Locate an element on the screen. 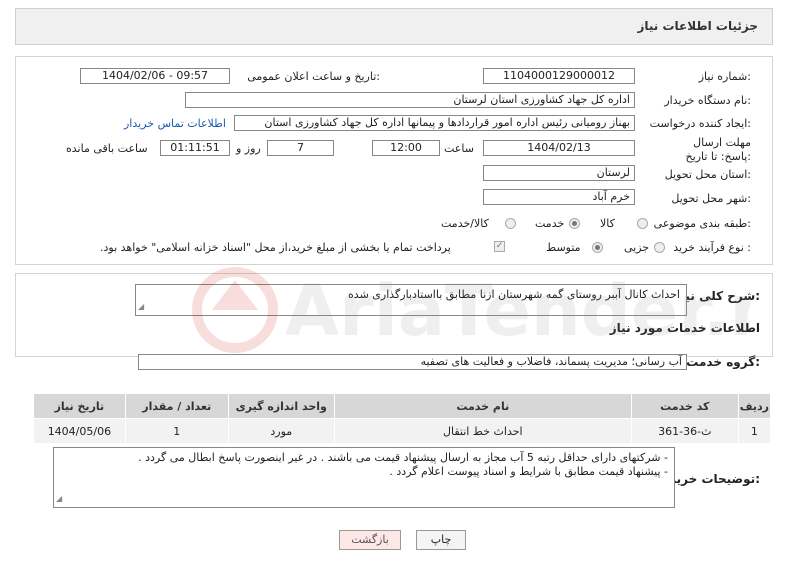  cell-date: 1404/05/06 is located at coordinates (79, 431).